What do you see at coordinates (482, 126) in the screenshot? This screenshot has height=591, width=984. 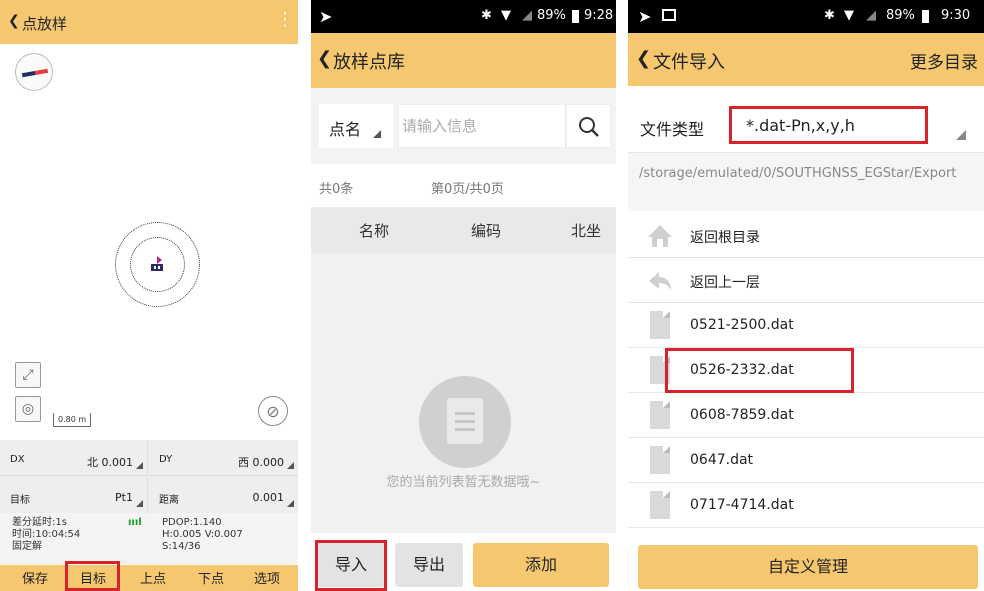 I see `search-input: 请输入信息` at bounding box center [482, 126].